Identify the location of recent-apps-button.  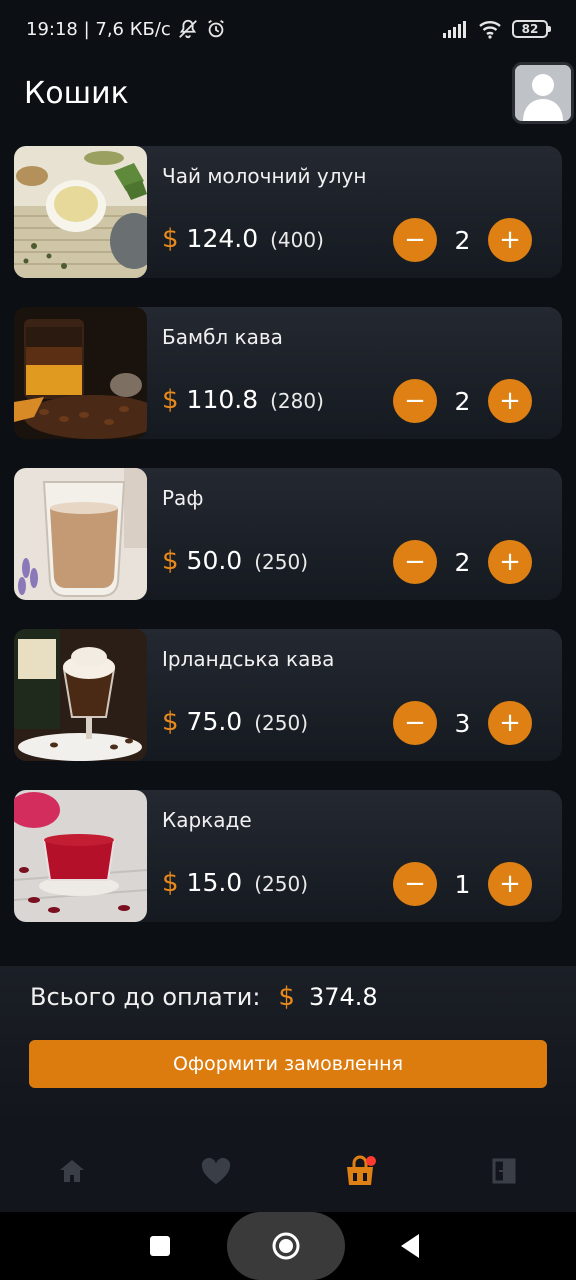
(160, 1246).